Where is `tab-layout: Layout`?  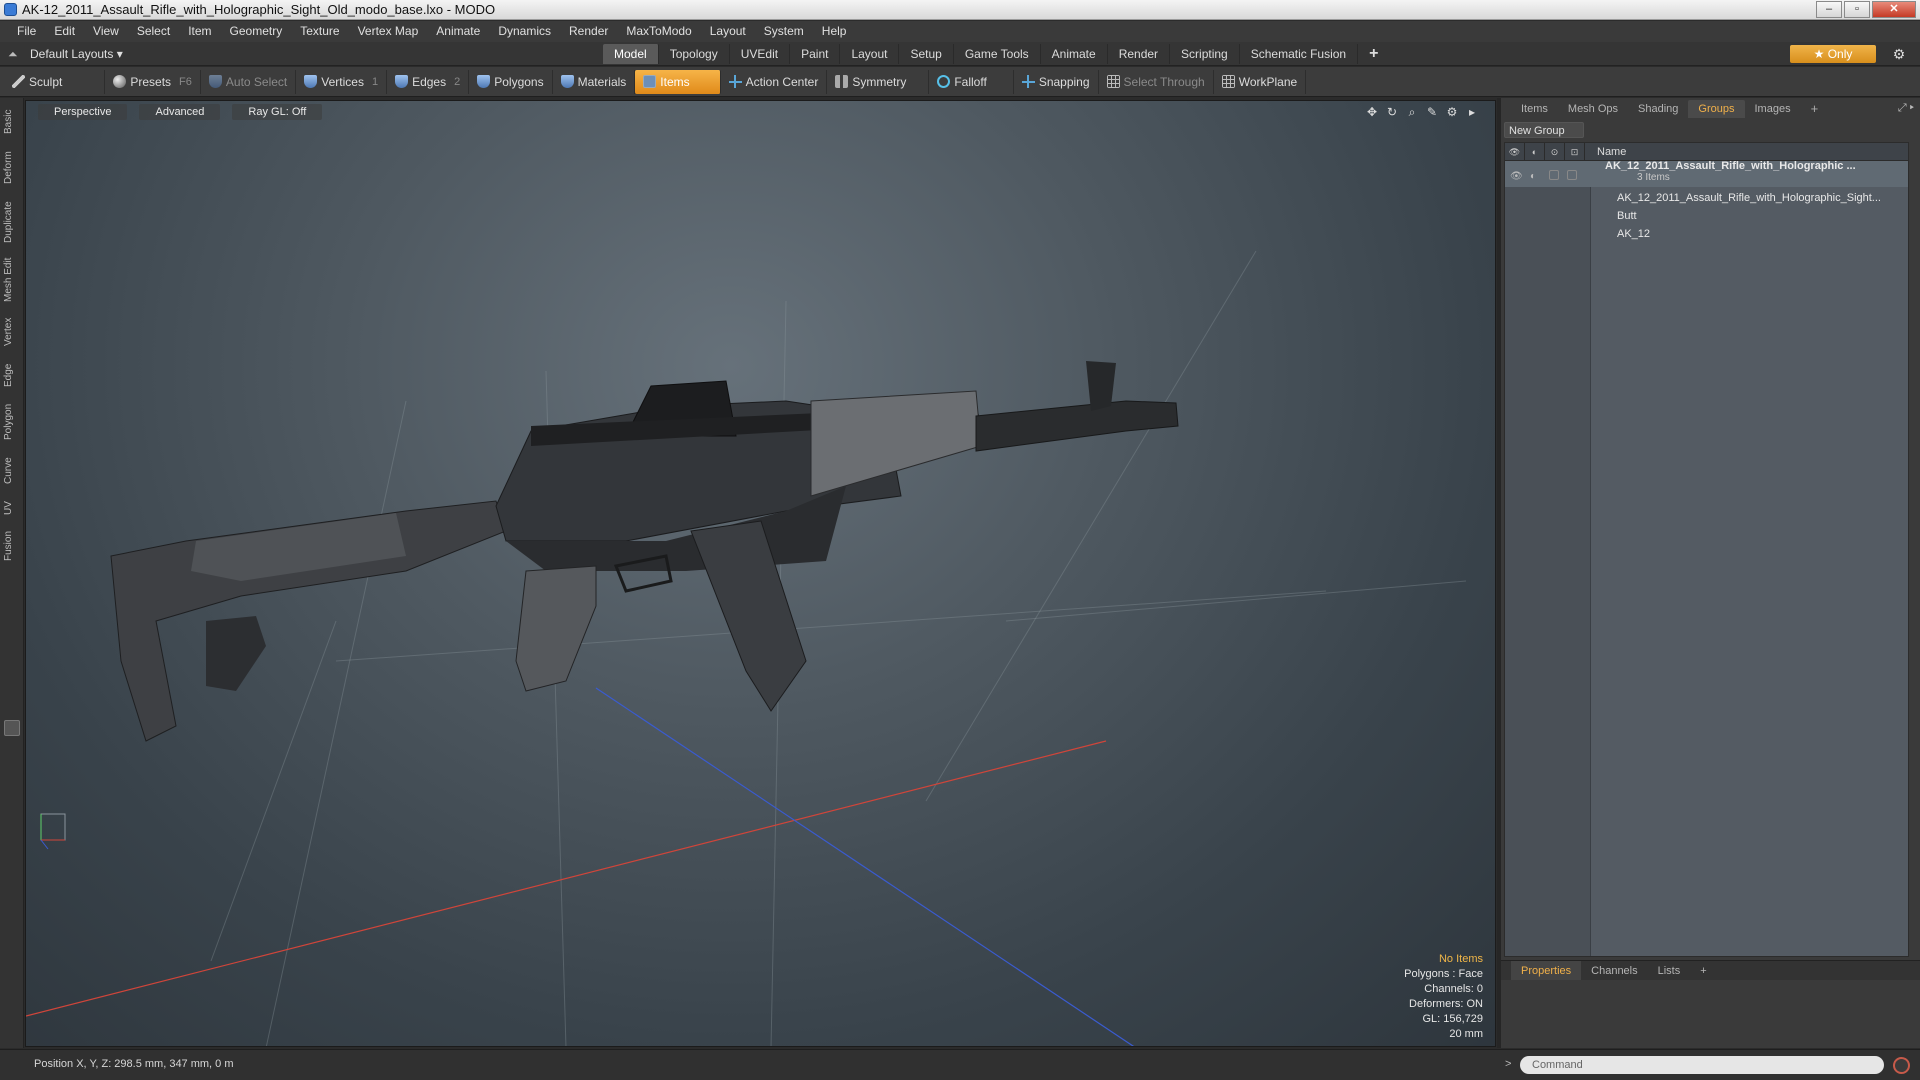
tab-layout: Layout is located at coordinates (870, 54).